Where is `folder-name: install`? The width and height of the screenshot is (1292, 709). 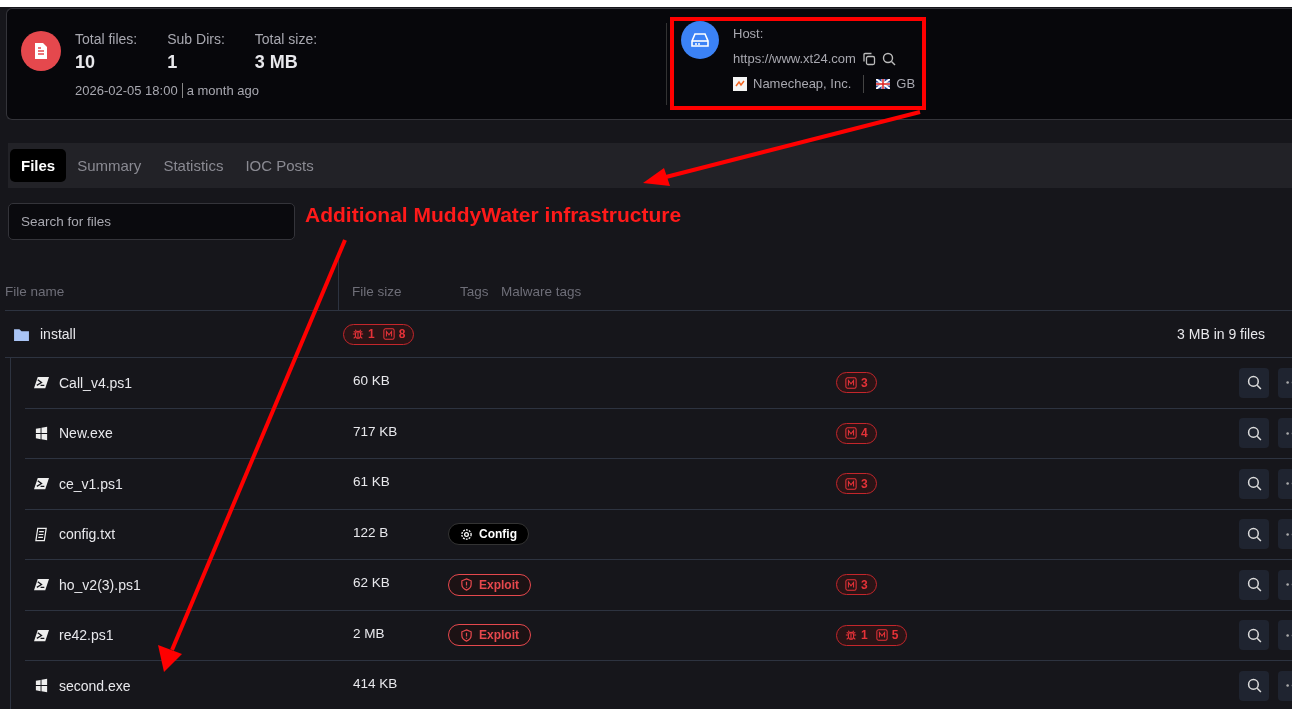
folder-name: install is located at coordinates (58, 334).